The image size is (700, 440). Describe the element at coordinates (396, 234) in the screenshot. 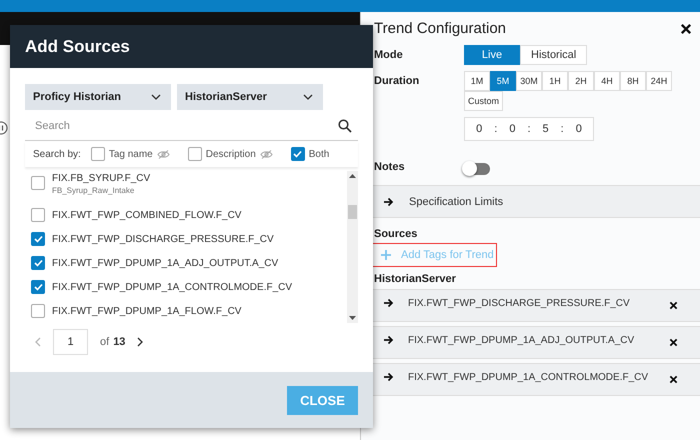

I see `section-label: Sources` at that location.